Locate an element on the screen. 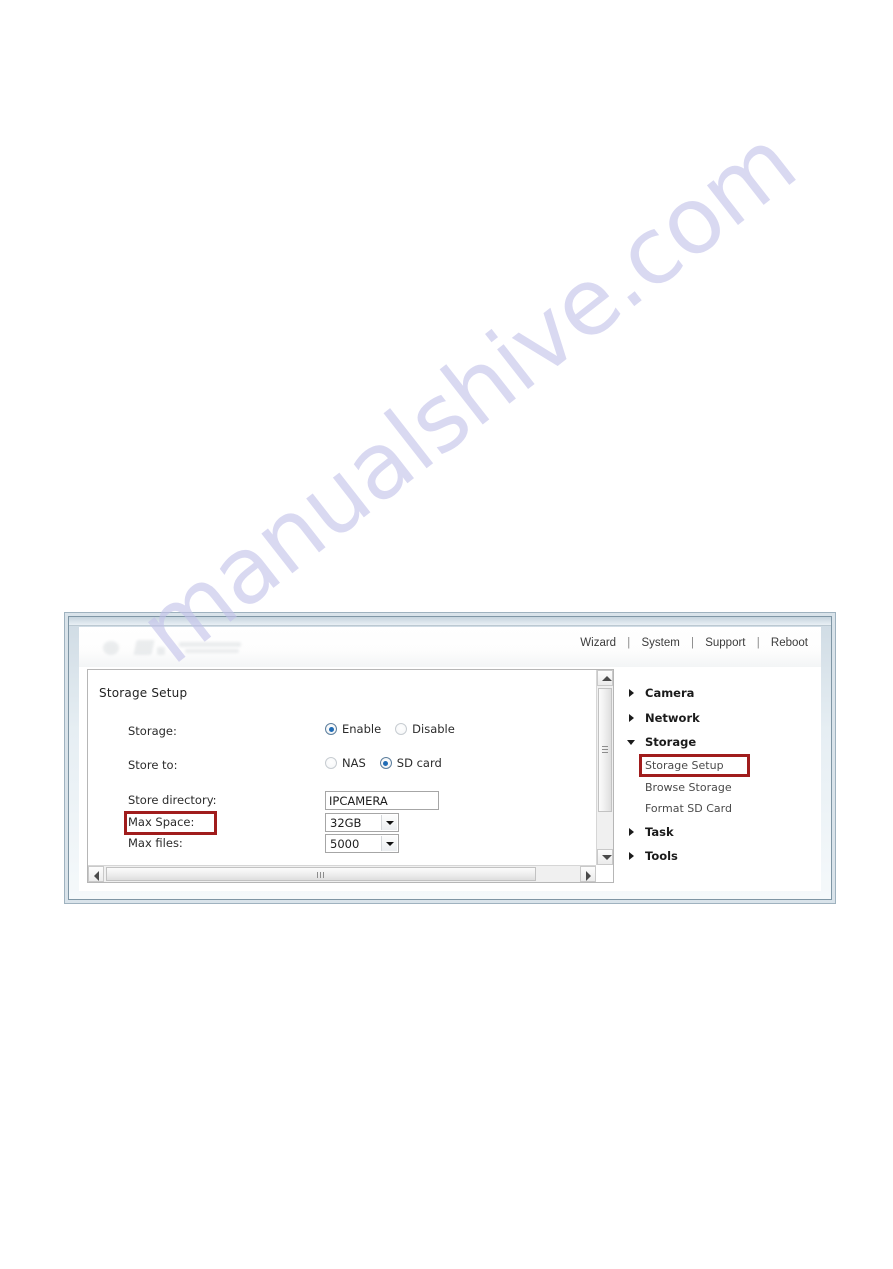  max-space-value: 32GB is located at coordinates (346, 823).